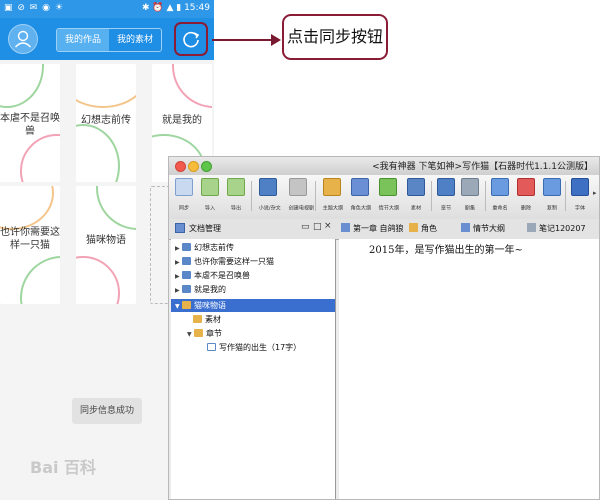 The height and width of the screenshot is (500, 600). I want to click on toolbar-copy-button: 复制, so click(552, 195).